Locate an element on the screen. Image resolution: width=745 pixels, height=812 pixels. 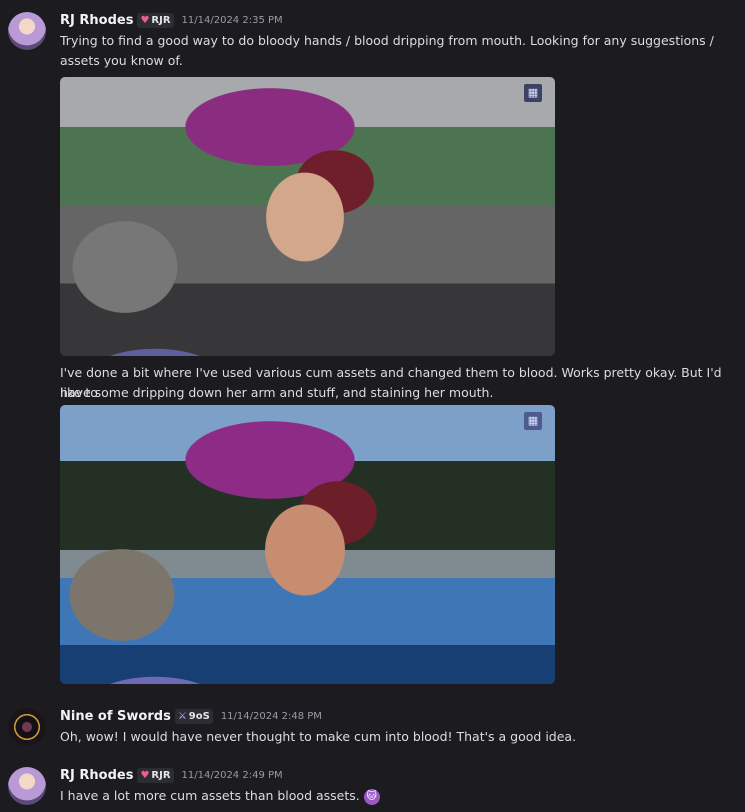
timestamp: 11/14/2024 2:49 PM is located at coordinates (232, 775).